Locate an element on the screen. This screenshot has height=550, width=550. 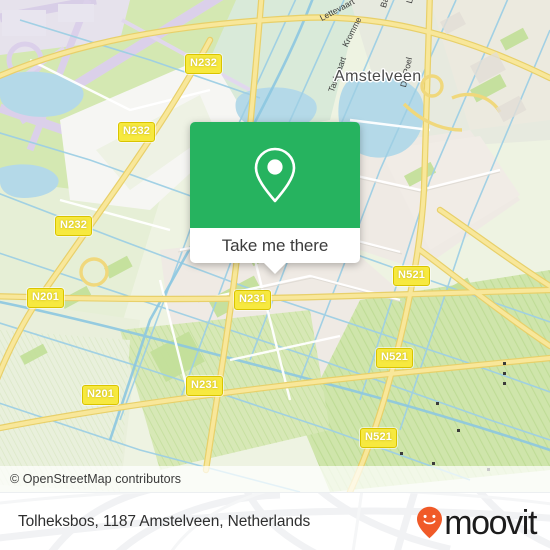
moovit-smiley-pin-icon is located at coordinates (430, 522).